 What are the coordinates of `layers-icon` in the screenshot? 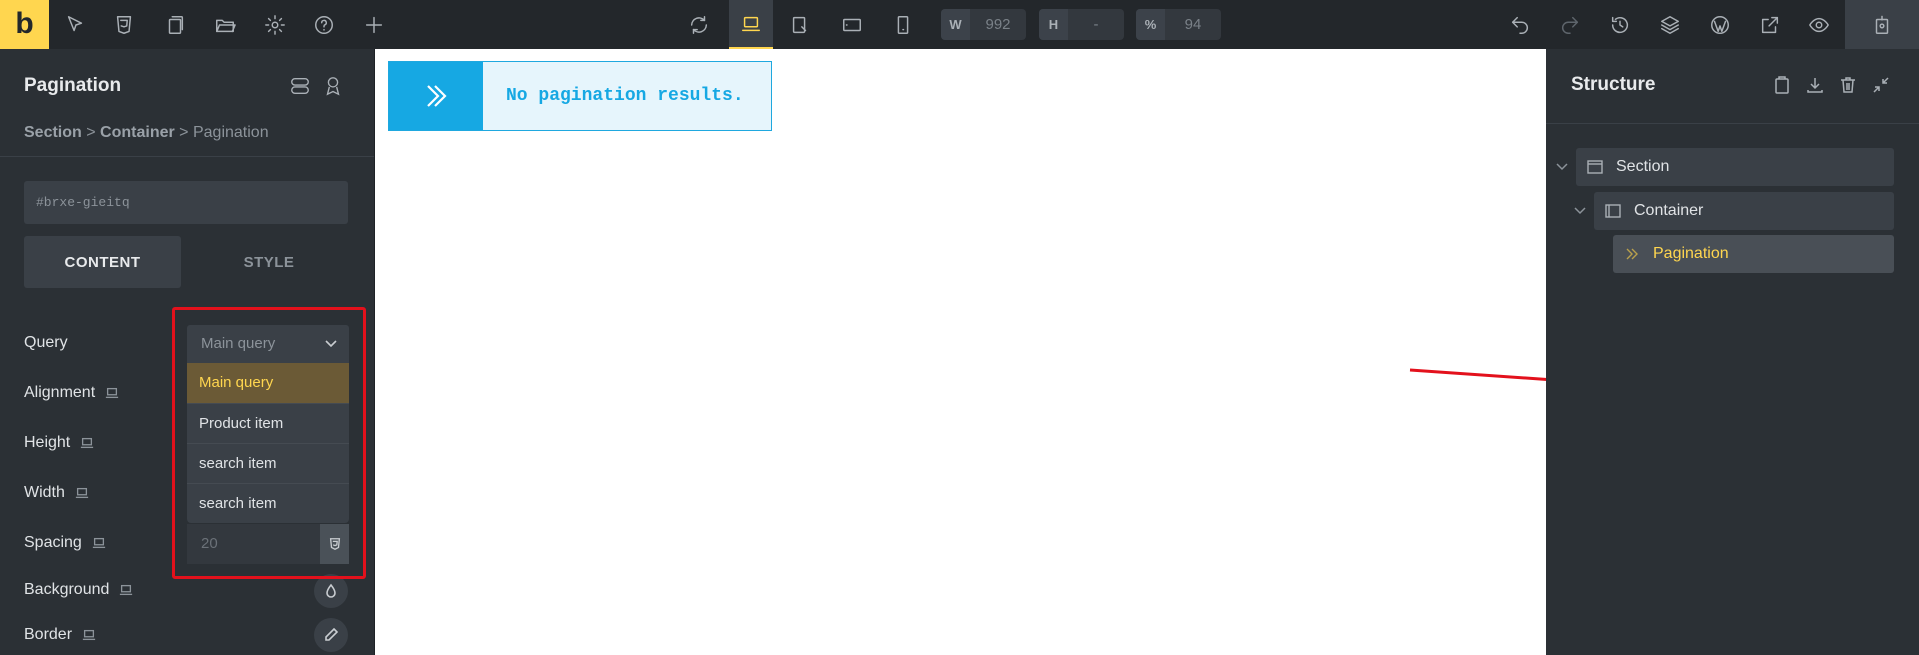 It's located at (1670, 24).